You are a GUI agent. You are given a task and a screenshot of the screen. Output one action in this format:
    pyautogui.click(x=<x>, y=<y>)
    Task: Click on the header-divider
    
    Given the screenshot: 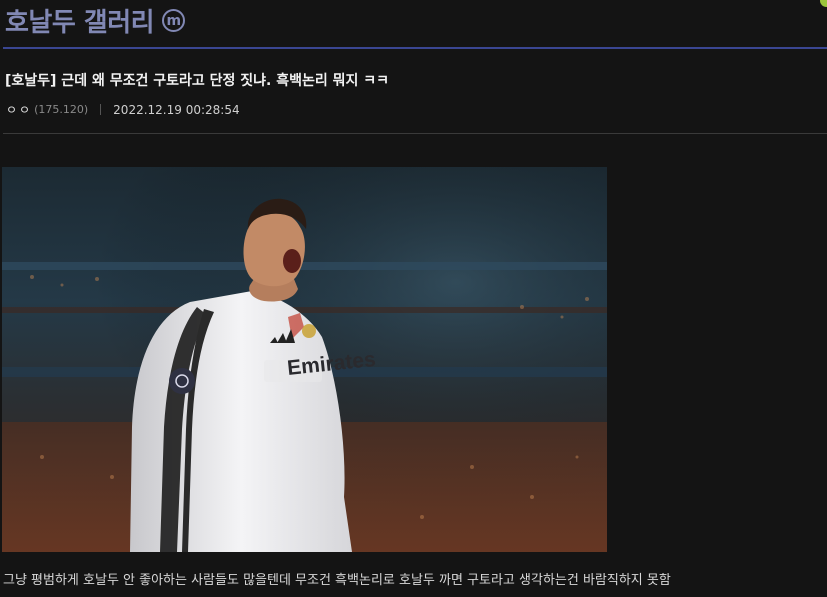 What is the action you would take?
    pyautogui.click(x=415, y=48)
    